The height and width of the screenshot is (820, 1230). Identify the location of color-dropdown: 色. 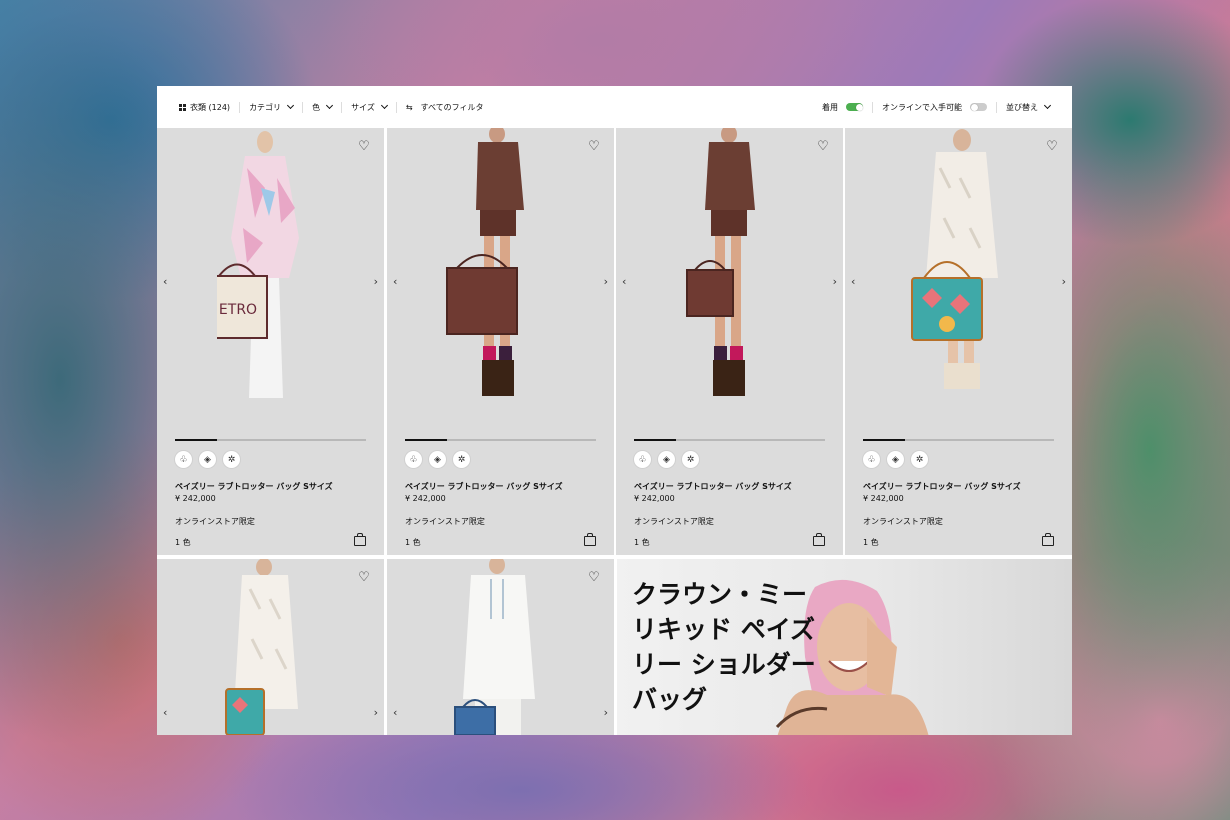
(323, 107).